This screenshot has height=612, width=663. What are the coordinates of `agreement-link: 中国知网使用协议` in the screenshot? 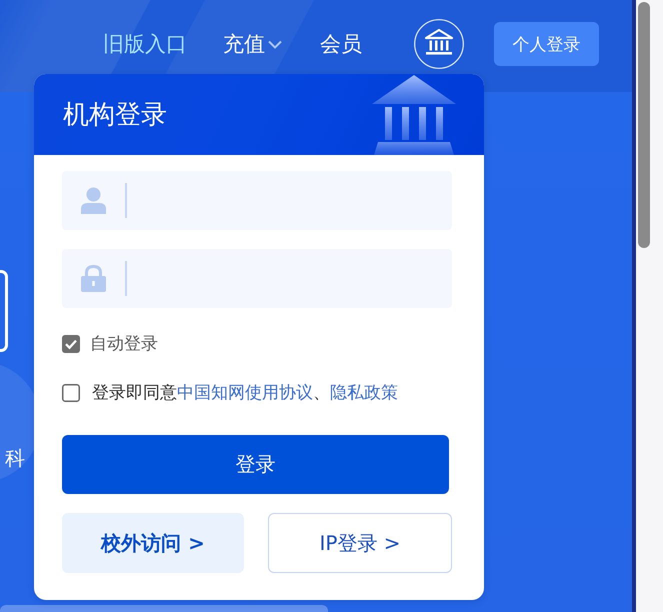 It's located at (245, 393).